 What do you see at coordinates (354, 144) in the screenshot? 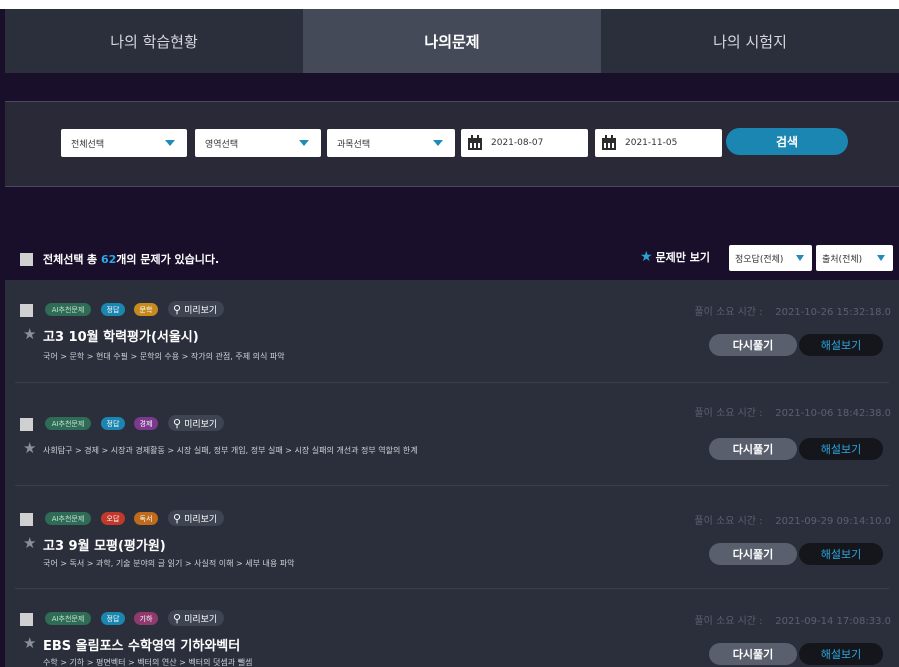
I see `subject-select-label: 과목선택` at bounding box center [354, 144].